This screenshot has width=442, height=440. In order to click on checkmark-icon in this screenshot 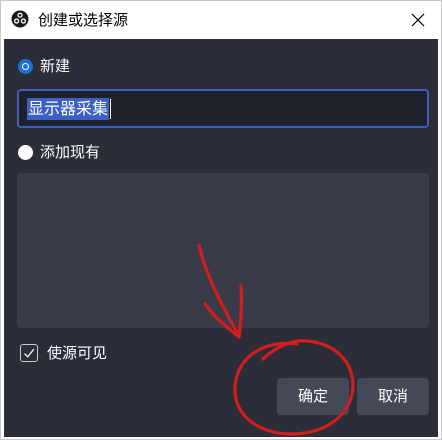, I will do `click(29, 353)`.